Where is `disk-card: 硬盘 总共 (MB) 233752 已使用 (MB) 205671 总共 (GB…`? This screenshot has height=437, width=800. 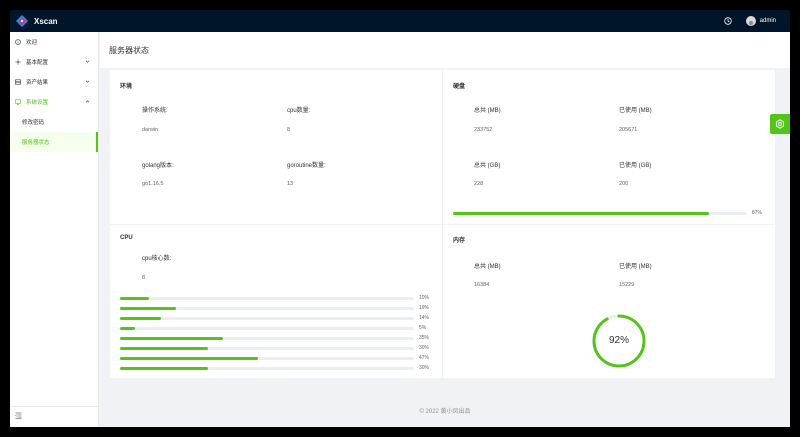 disk-card: 硬盘 总共 (MB) 233752 已使用 (MB) 205671 总共 (GB… is located at coordinates (609, 147).